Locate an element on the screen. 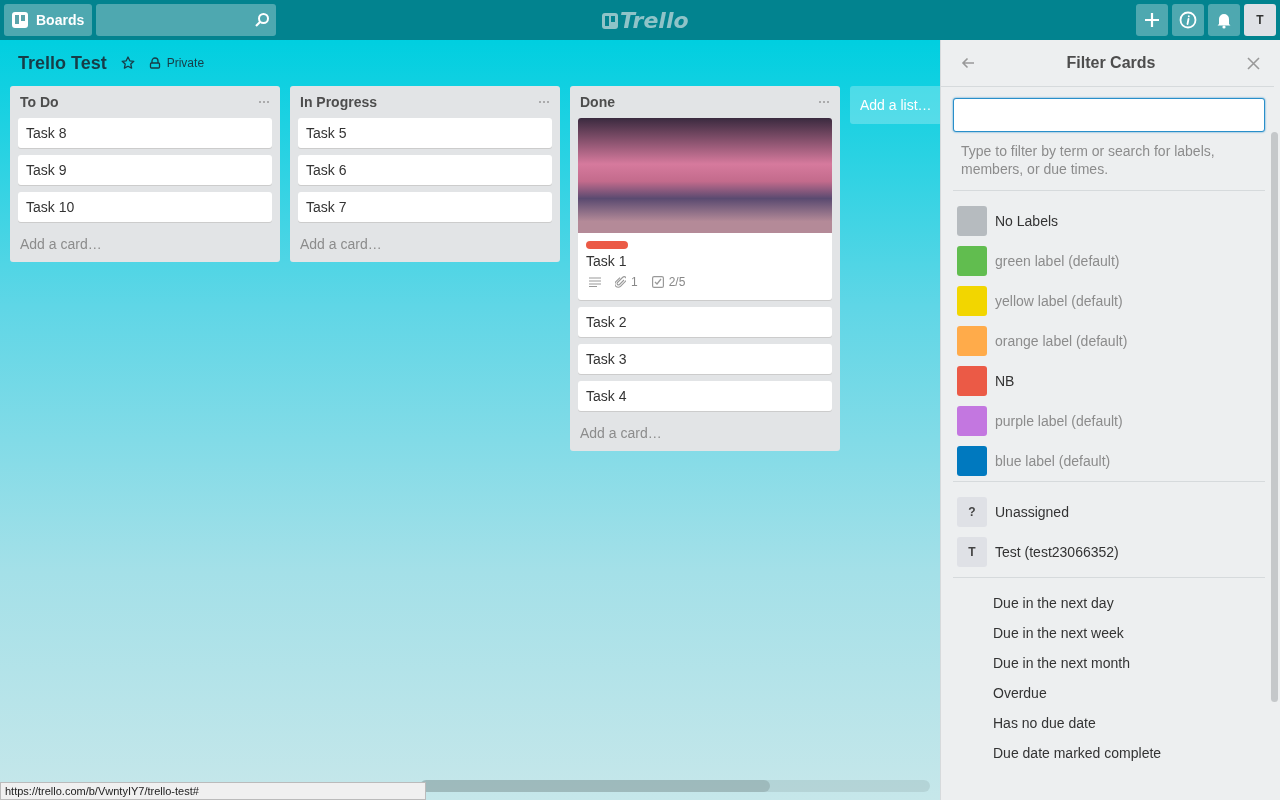  label-name: purple label (default) is located at coordinates (1059, 421).